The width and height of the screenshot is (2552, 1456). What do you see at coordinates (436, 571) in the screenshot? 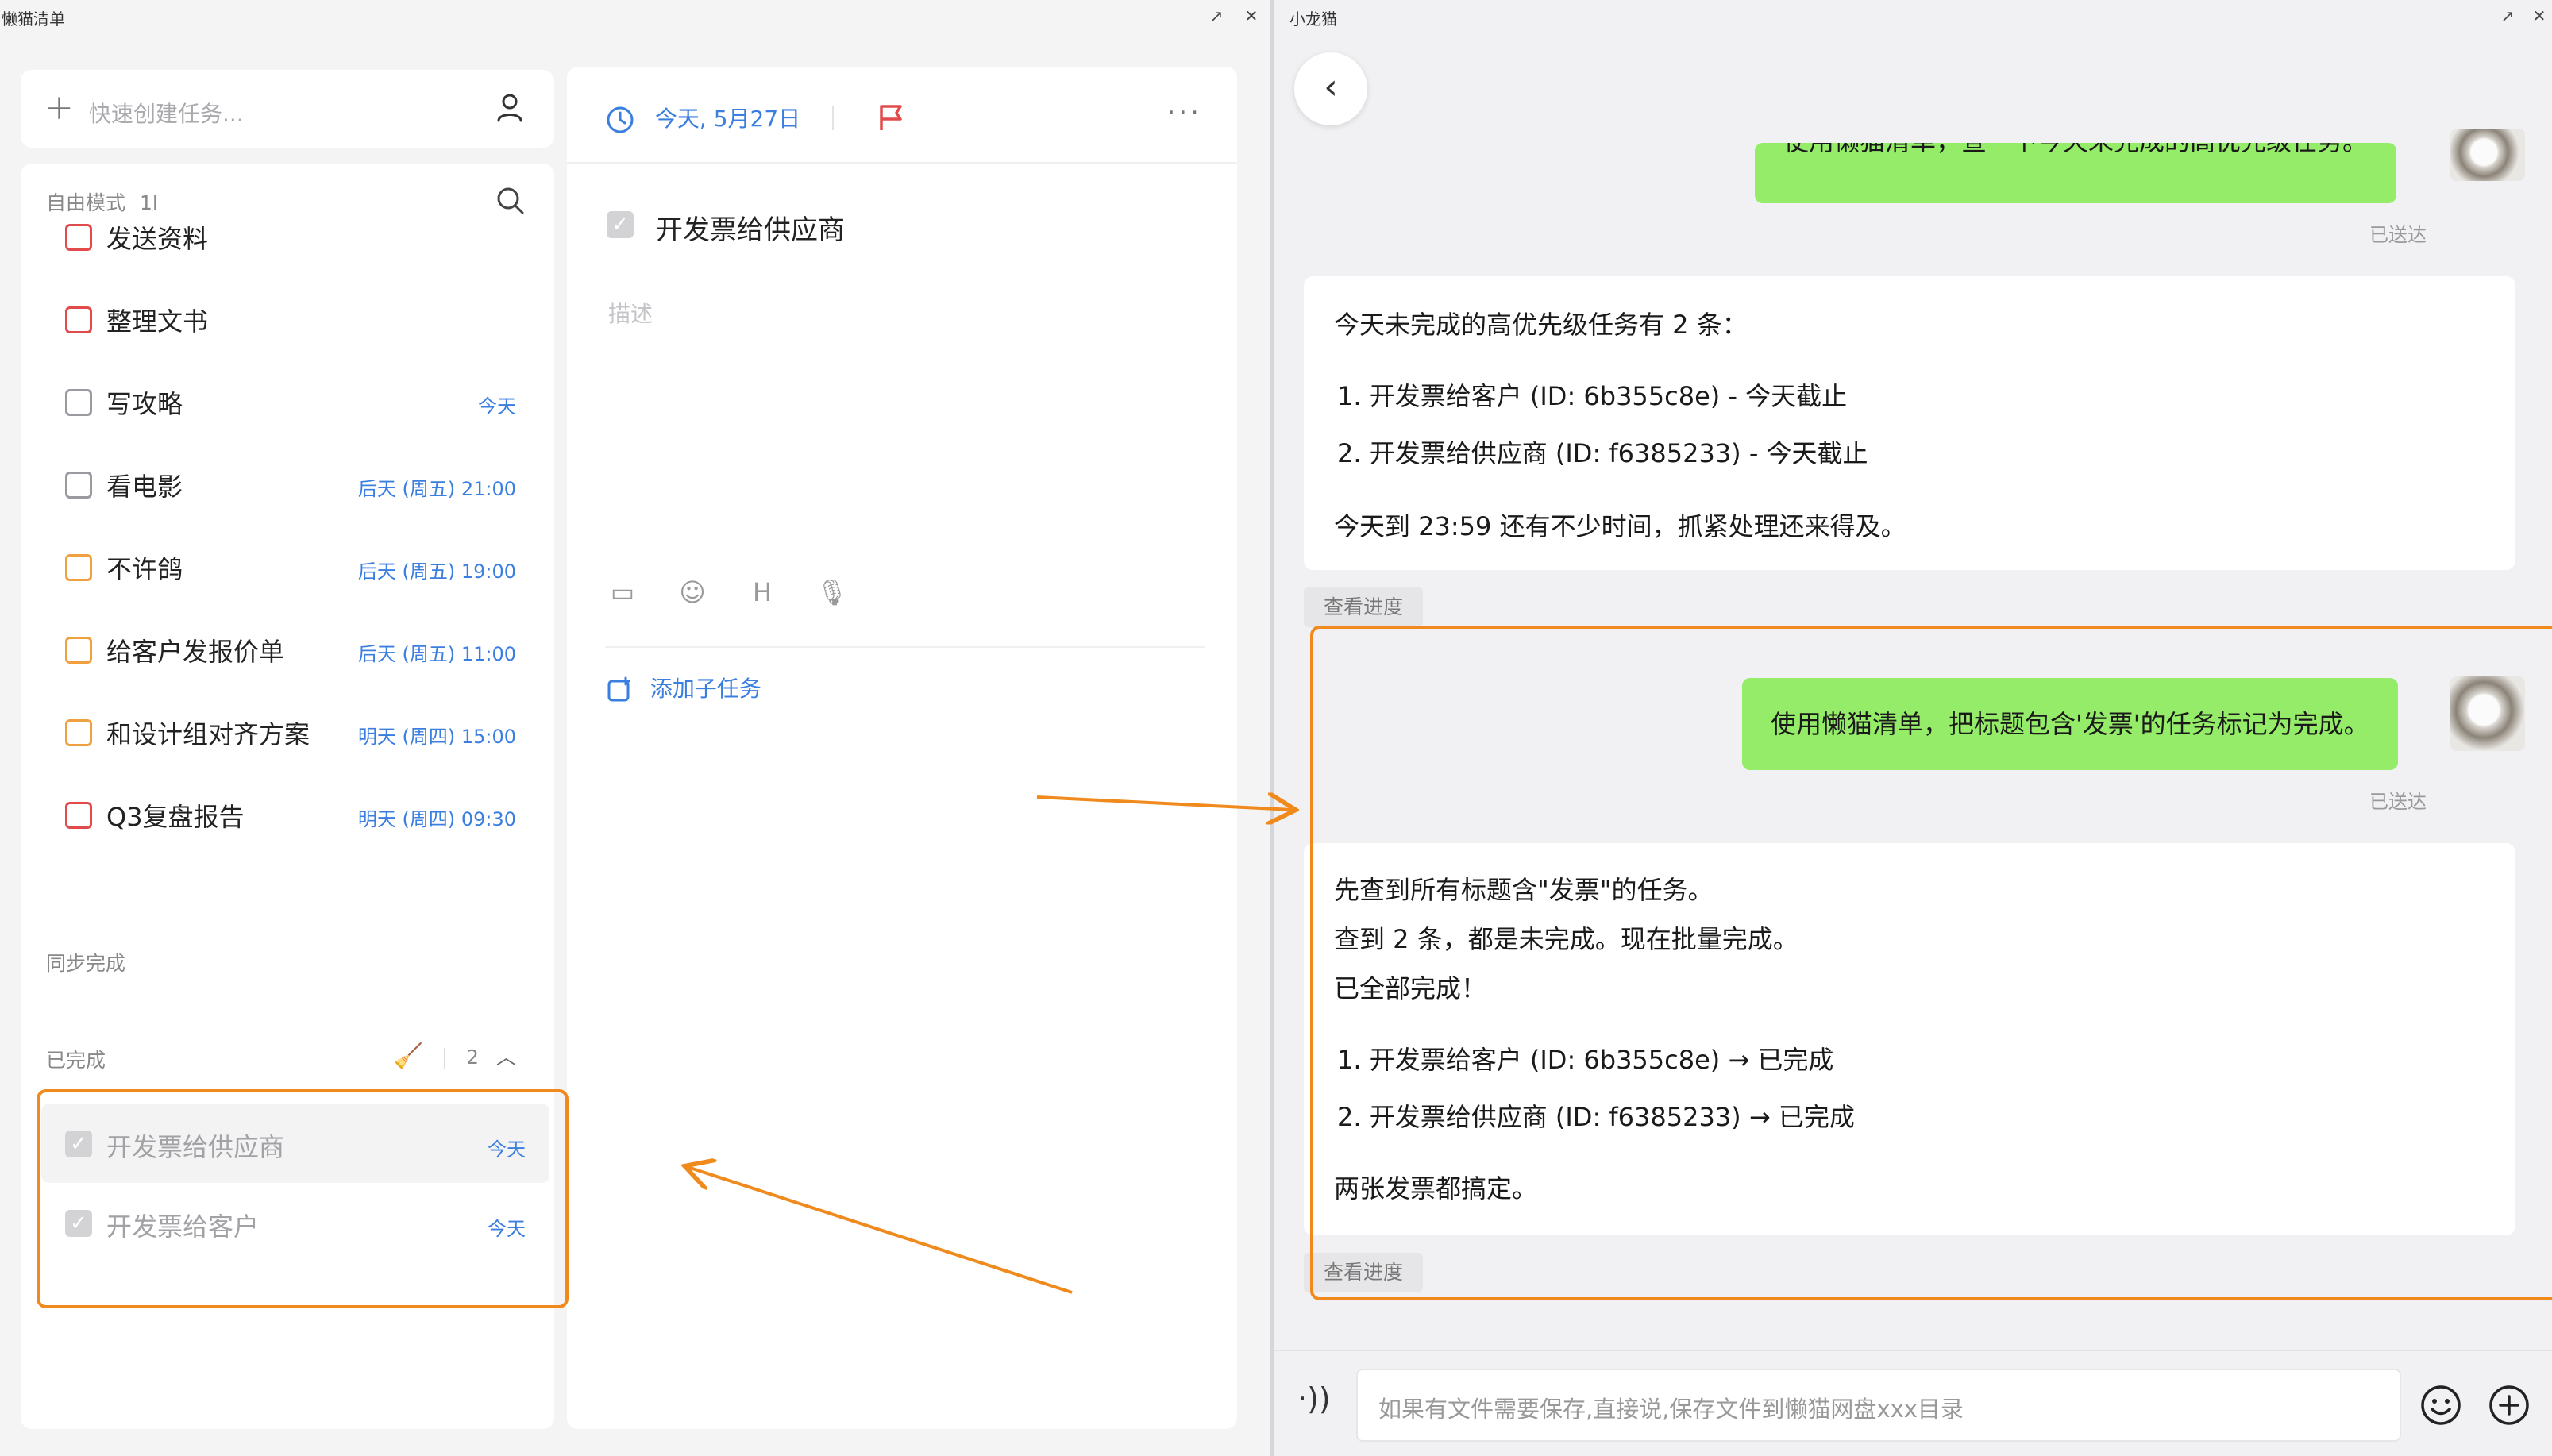
I see `task-due: 后天 (周五) 19:00` at bounding box center [436, 571].